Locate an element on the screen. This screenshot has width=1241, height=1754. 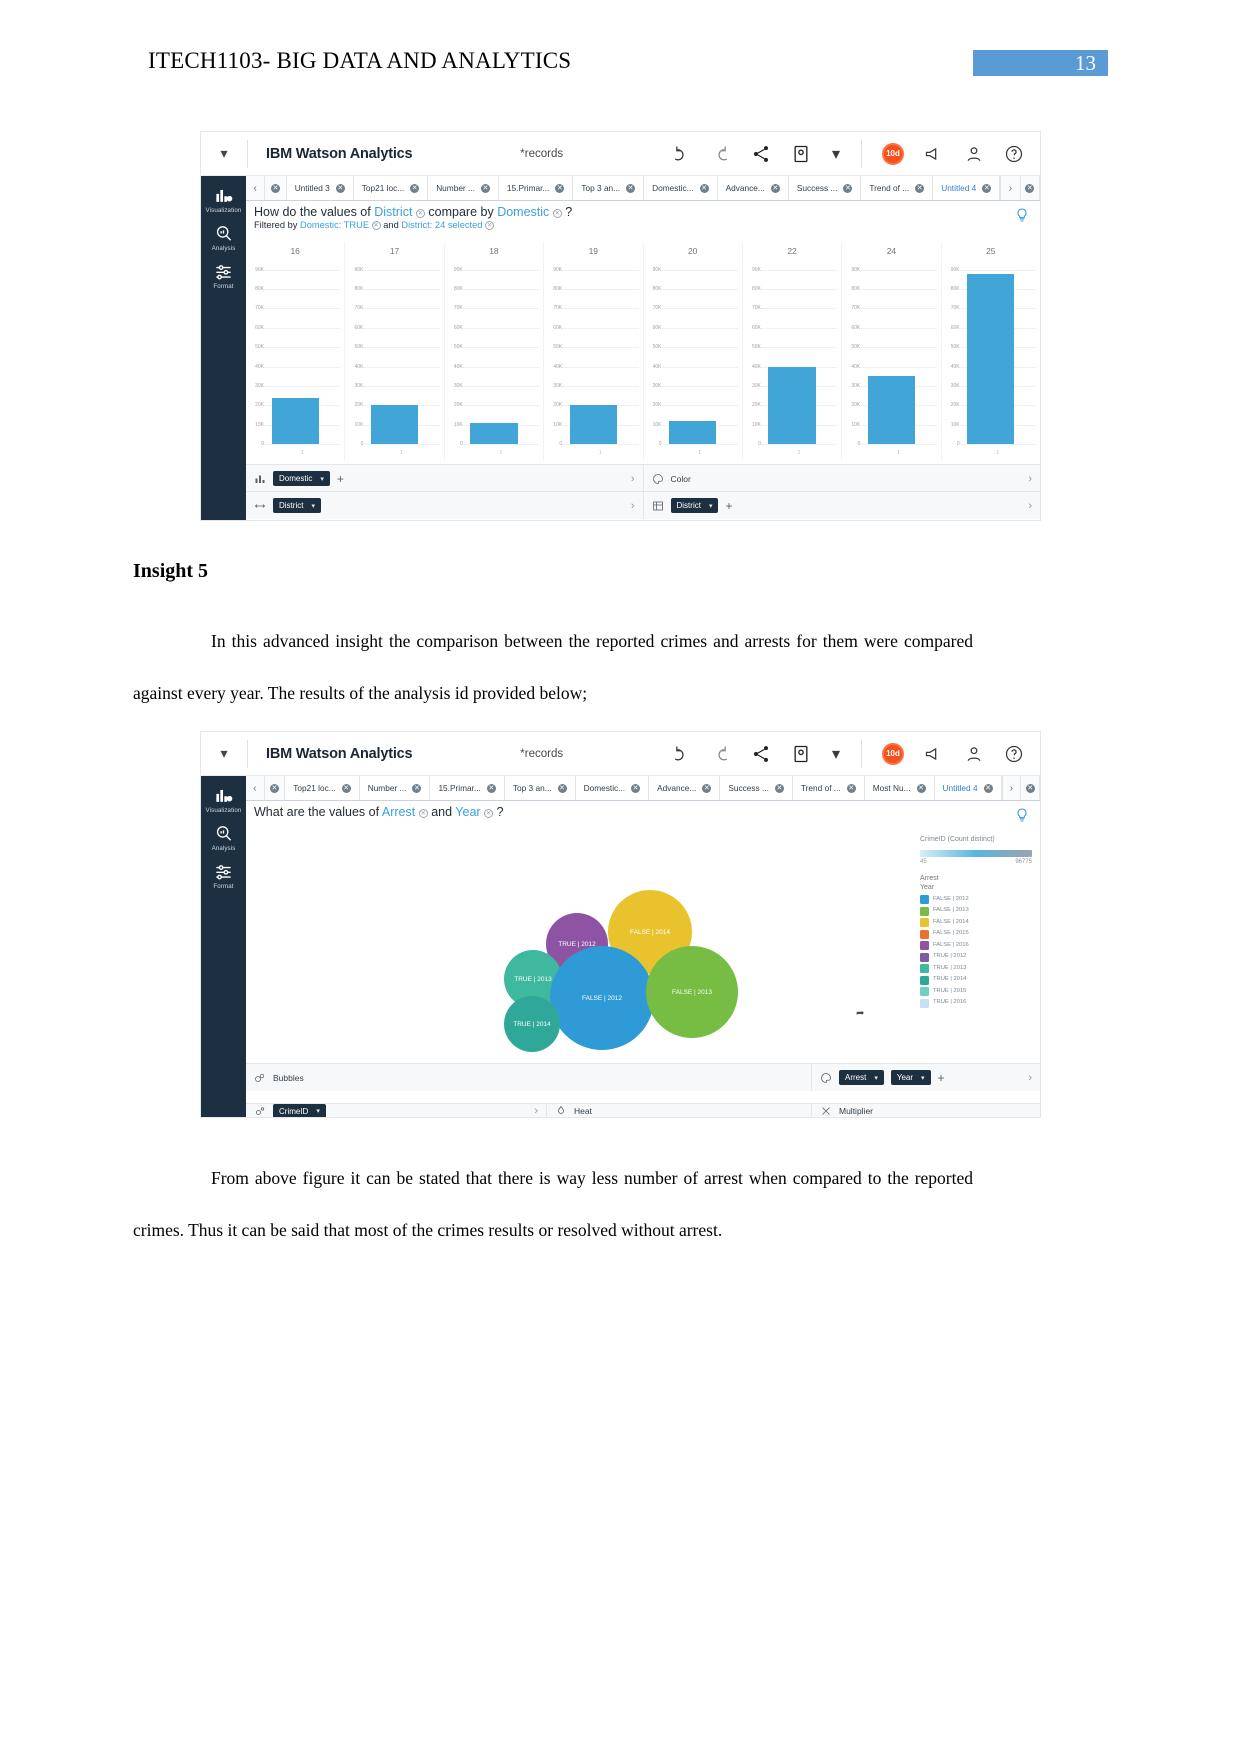
bubble-false-2013: FALSE | 2013 is located at coordinates (692, 992).